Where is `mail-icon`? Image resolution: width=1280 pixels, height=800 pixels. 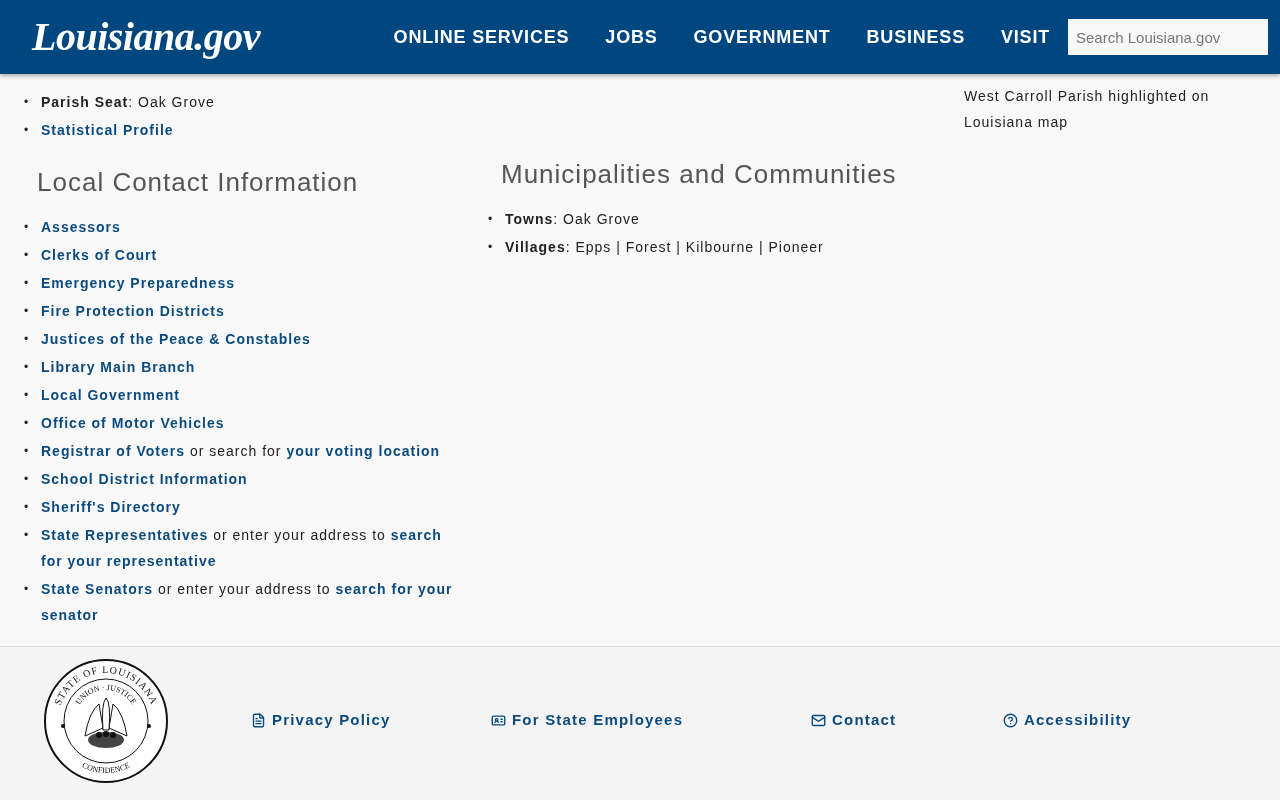 mail-icon is located at coordinates (818, 720).